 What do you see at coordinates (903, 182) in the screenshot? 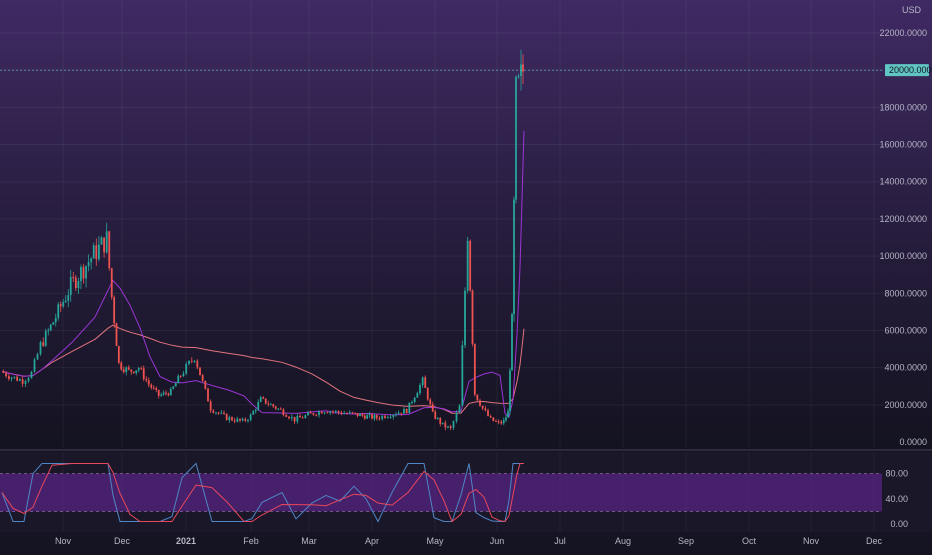
I see `price-axis-label: 14000.0000` at bounding box center [903, 182].